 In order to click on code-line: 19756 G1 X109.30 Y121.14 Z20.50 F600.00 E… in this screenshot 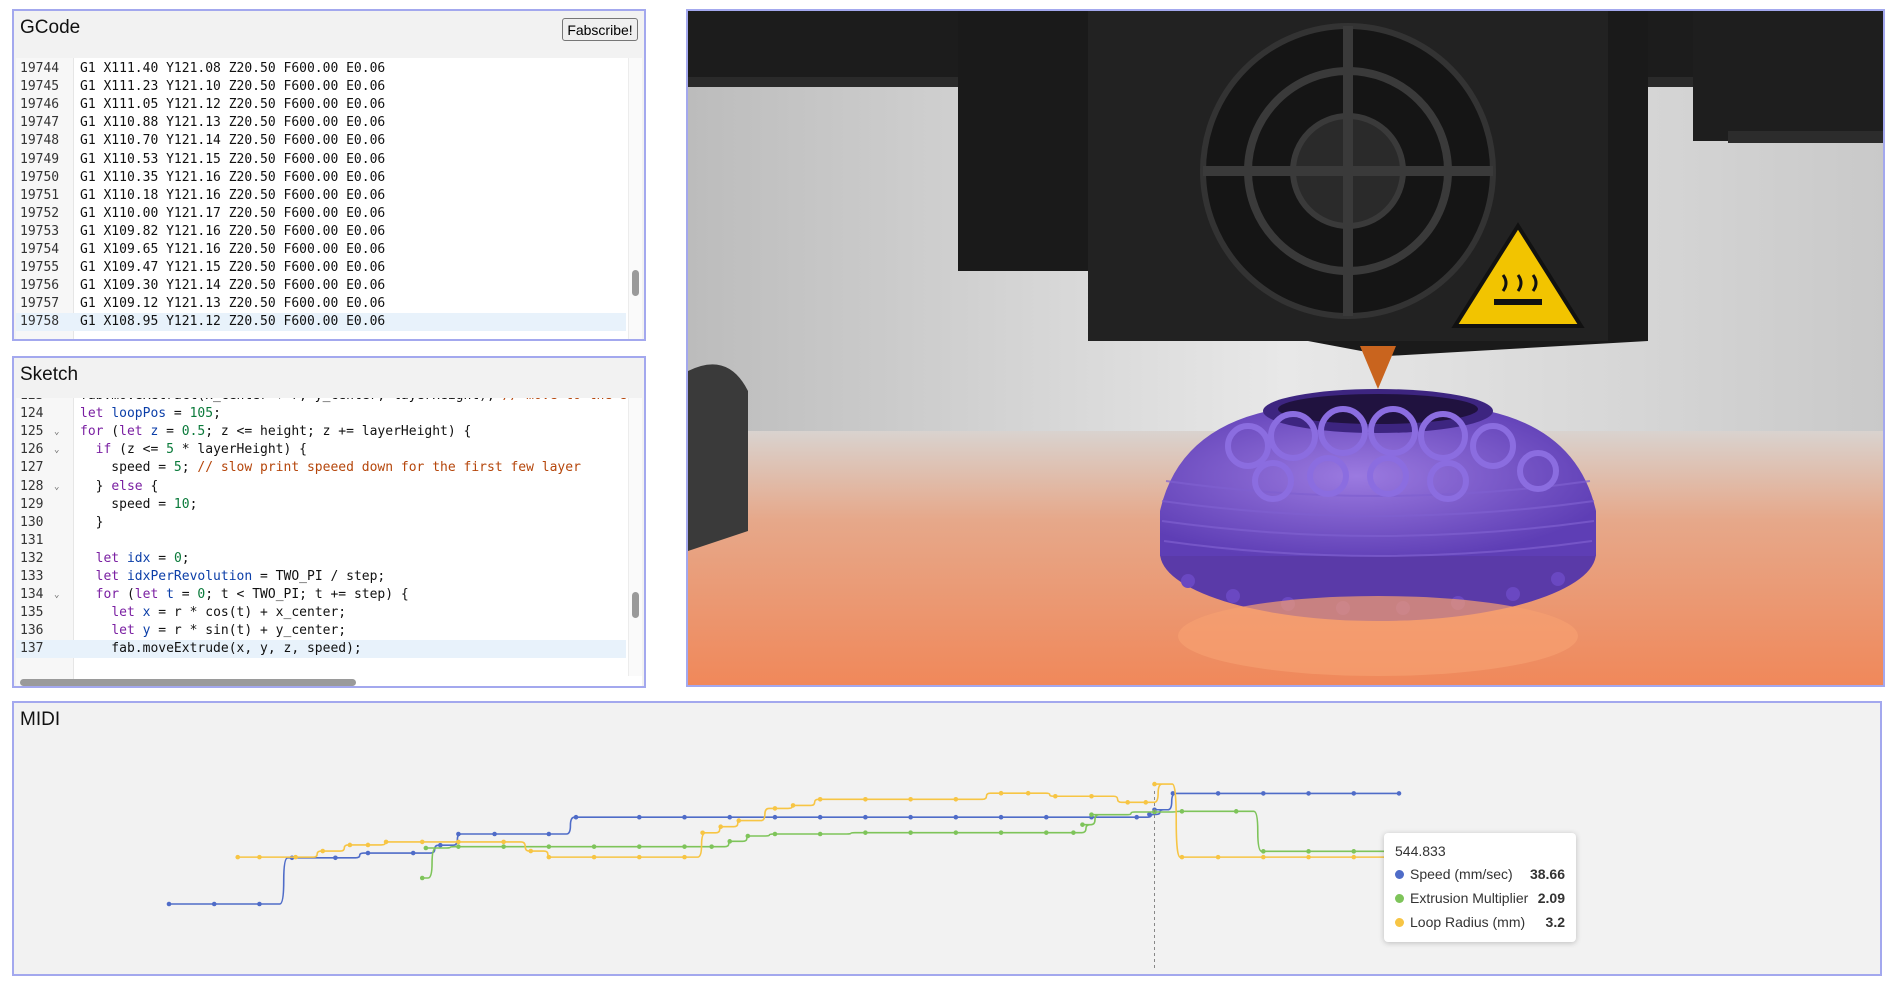, I will do `click(321, 286)`.